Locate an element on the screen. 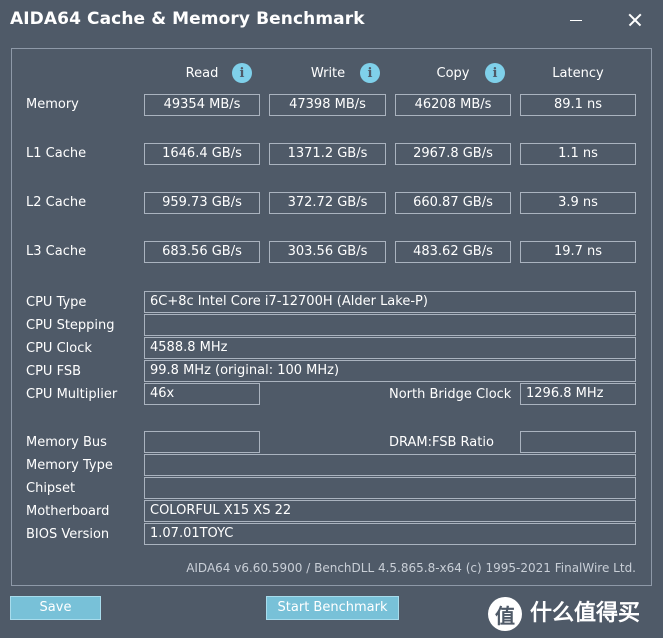 This screenshot has width=663, height=638. minimize-icon is located at coordinates (576, 20).